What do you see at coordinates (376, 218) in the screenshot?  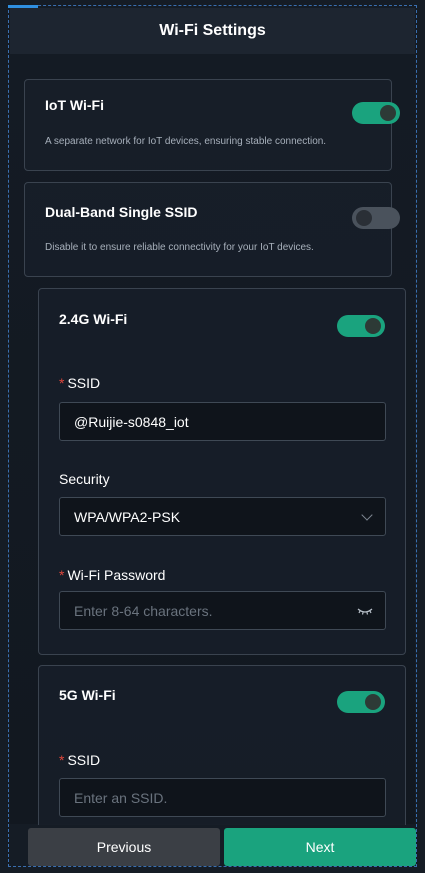 I see `dual-band-toggle` at bounding box center [376, 218].